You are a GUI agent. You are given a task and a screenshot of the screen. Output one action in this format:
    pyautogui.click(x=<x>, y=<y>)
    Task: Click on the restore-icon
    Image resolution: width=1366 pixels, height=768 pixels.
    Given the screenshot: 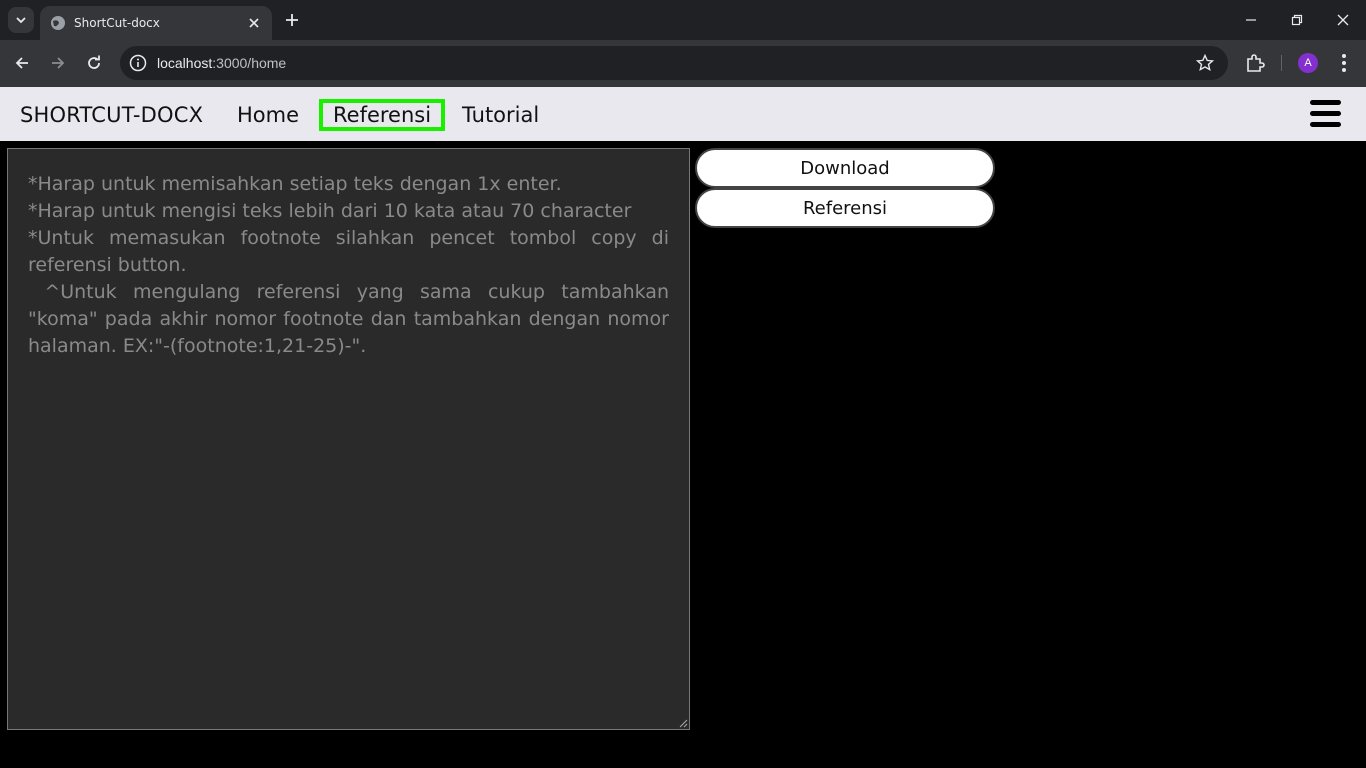 What is the action you would take?
    pyautogui.click(x=1297, y=20)
    